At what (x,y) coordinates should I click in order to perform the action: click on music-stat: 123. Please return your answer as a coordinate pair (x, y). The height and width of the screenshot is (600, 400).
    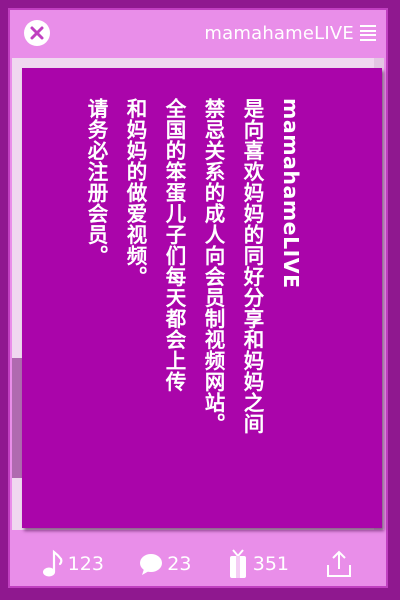
    Looking at the image, I should click on (73, 564).